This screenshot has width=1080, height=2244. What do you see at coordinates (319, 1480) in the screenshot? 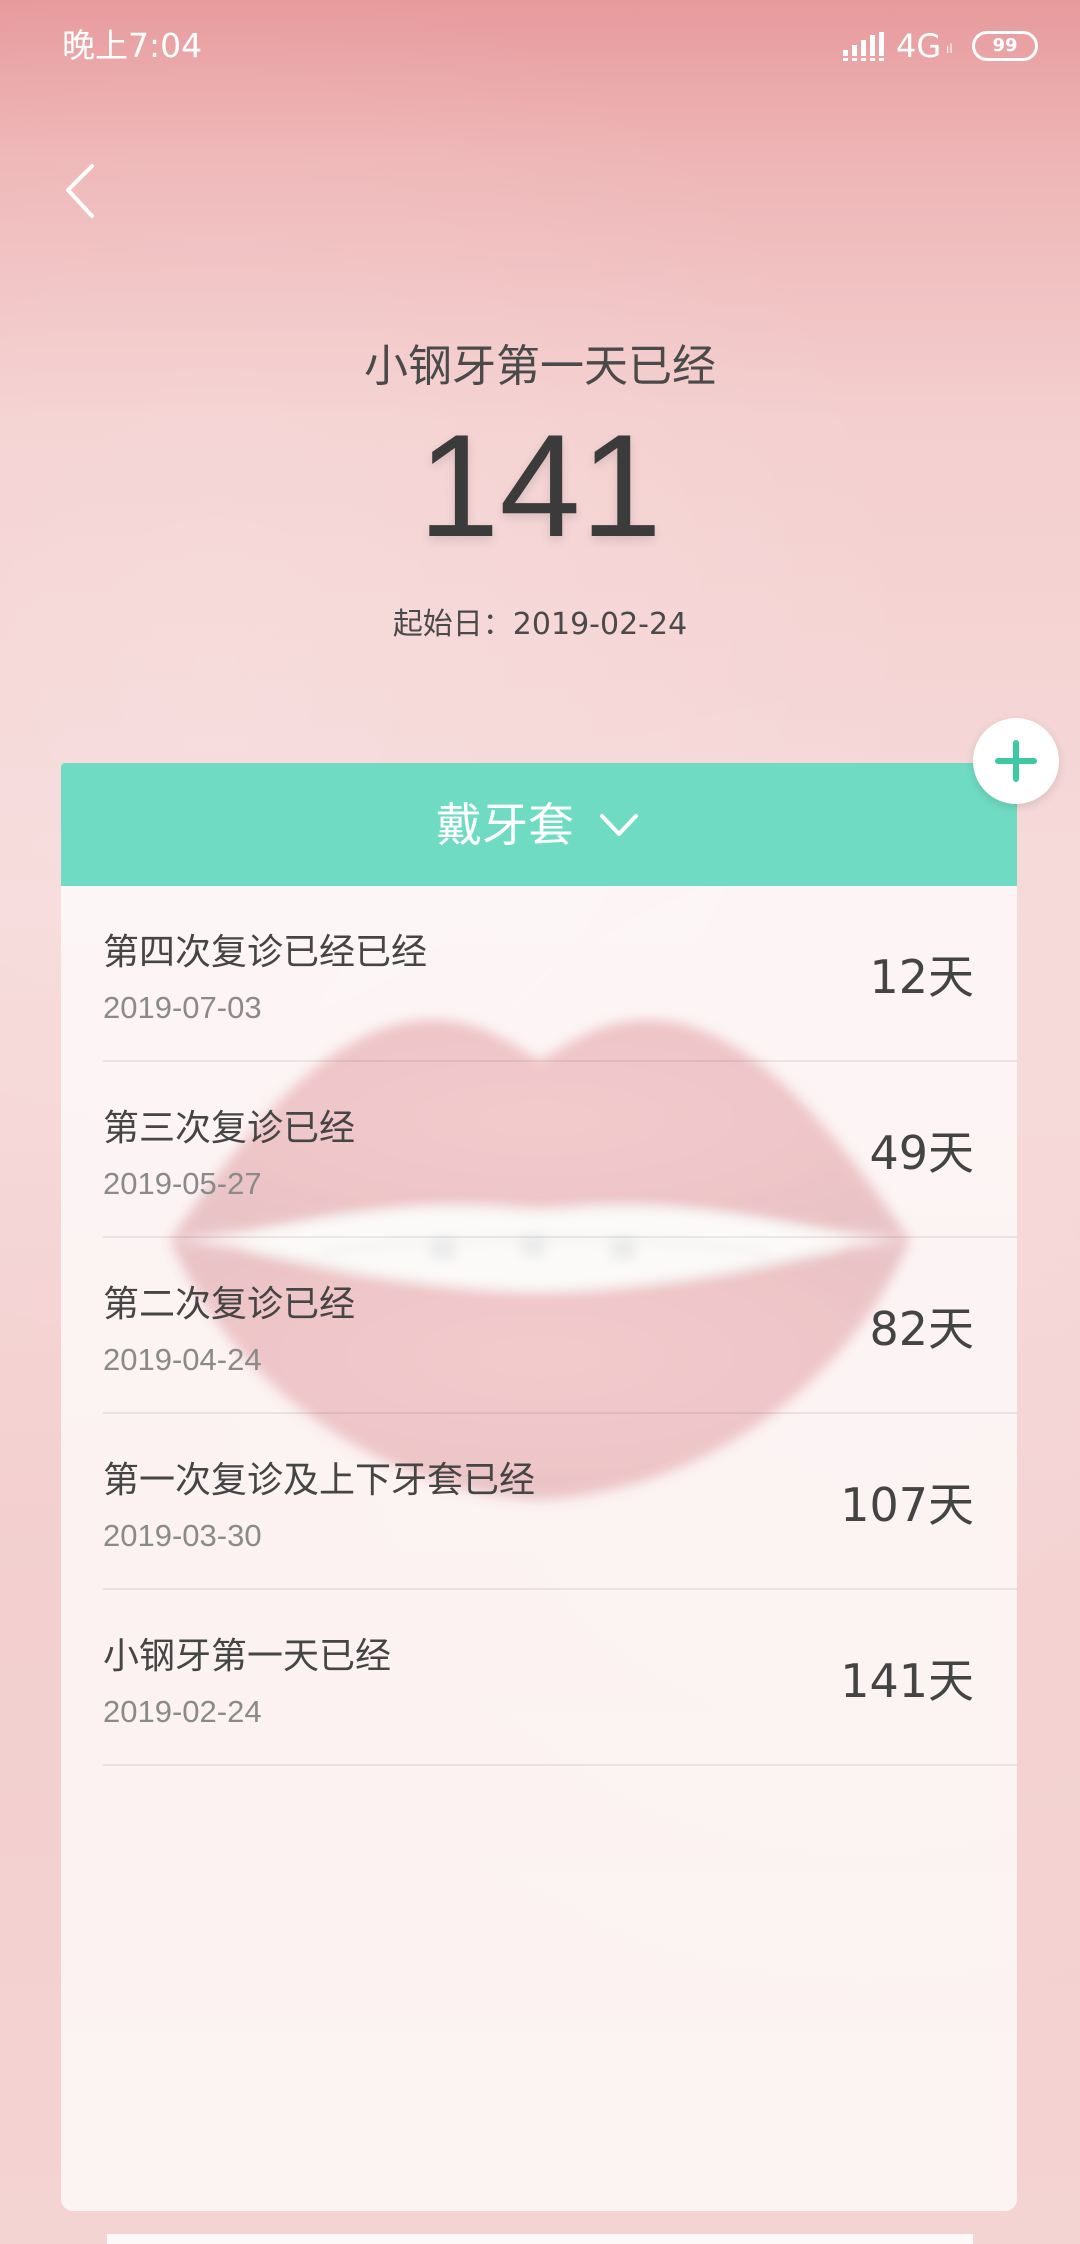
I see `event-title: 第一次复诊及上下牙套已经` at bounding box center [319, 1480].